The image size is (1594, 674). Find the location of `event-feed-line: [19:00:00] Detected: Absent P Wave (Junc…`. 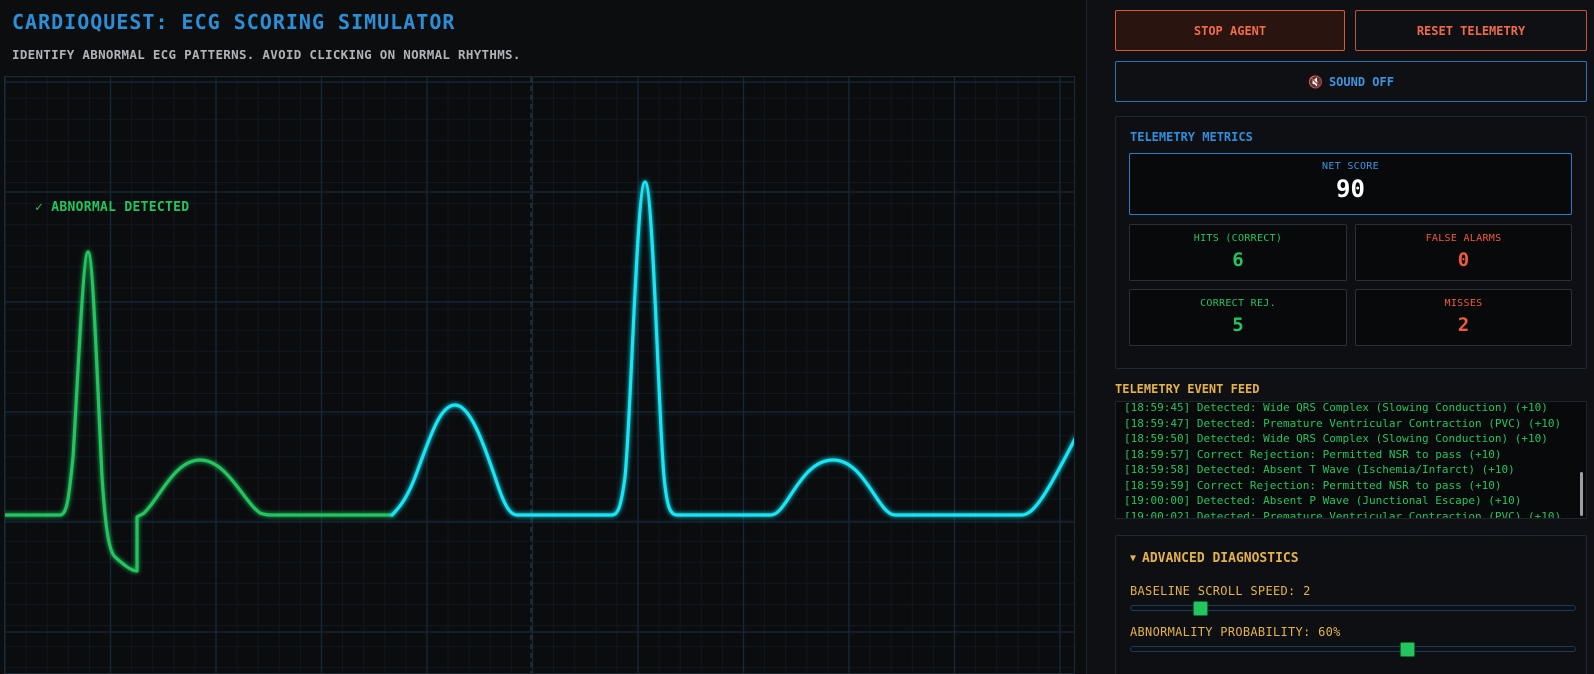

event-feed-line: [19:00:00] Detected: Absent P Wave (Junc… is located at coordinates (1323, 500).